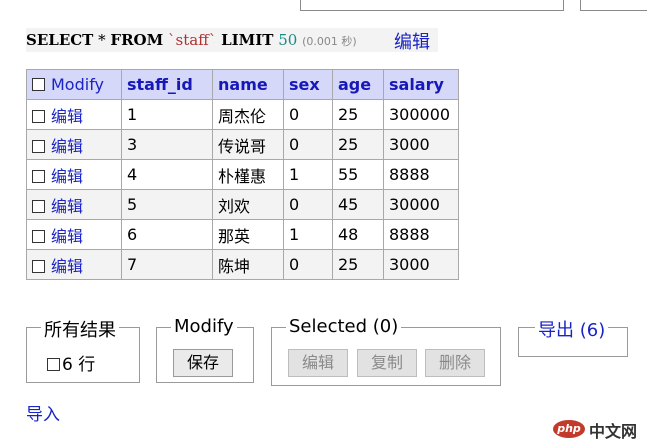 Image resolution: width=647 pixels, height=448 pixels. Describe the element at coordinates (421, 204) in the screenshot. I see `cell-salary: 30000` at that location.